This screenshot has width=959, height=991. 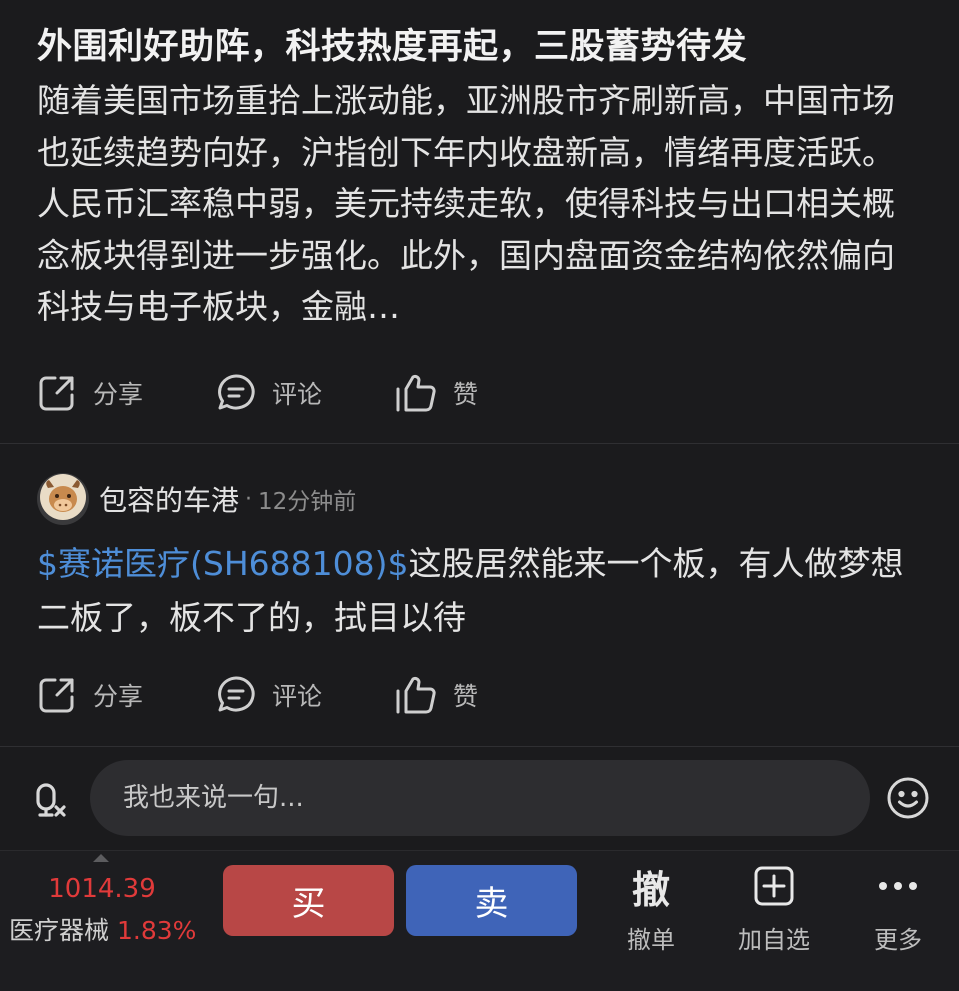 I want to click on avatar, so click(x=63, y=499).